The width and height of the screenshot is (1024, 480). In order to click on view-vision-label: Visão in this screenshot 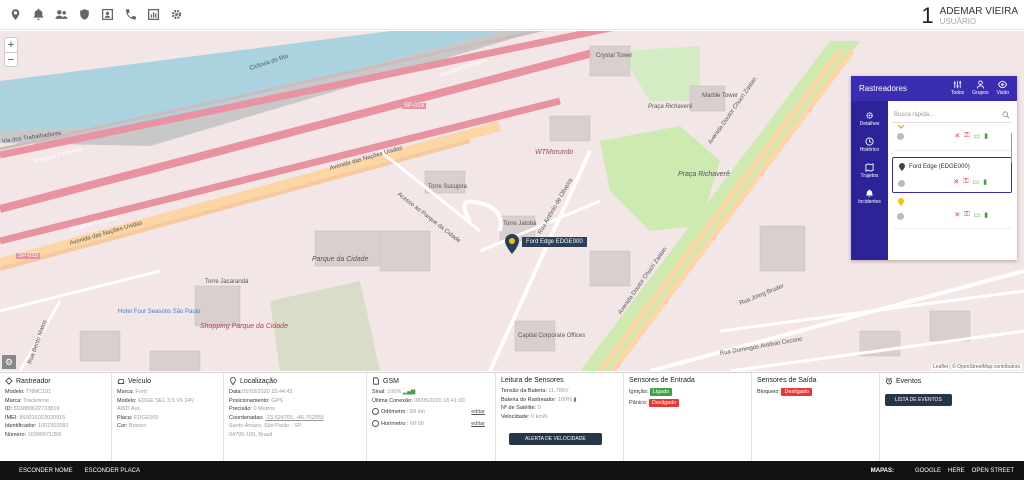, I will do `click(1002, 93)`.